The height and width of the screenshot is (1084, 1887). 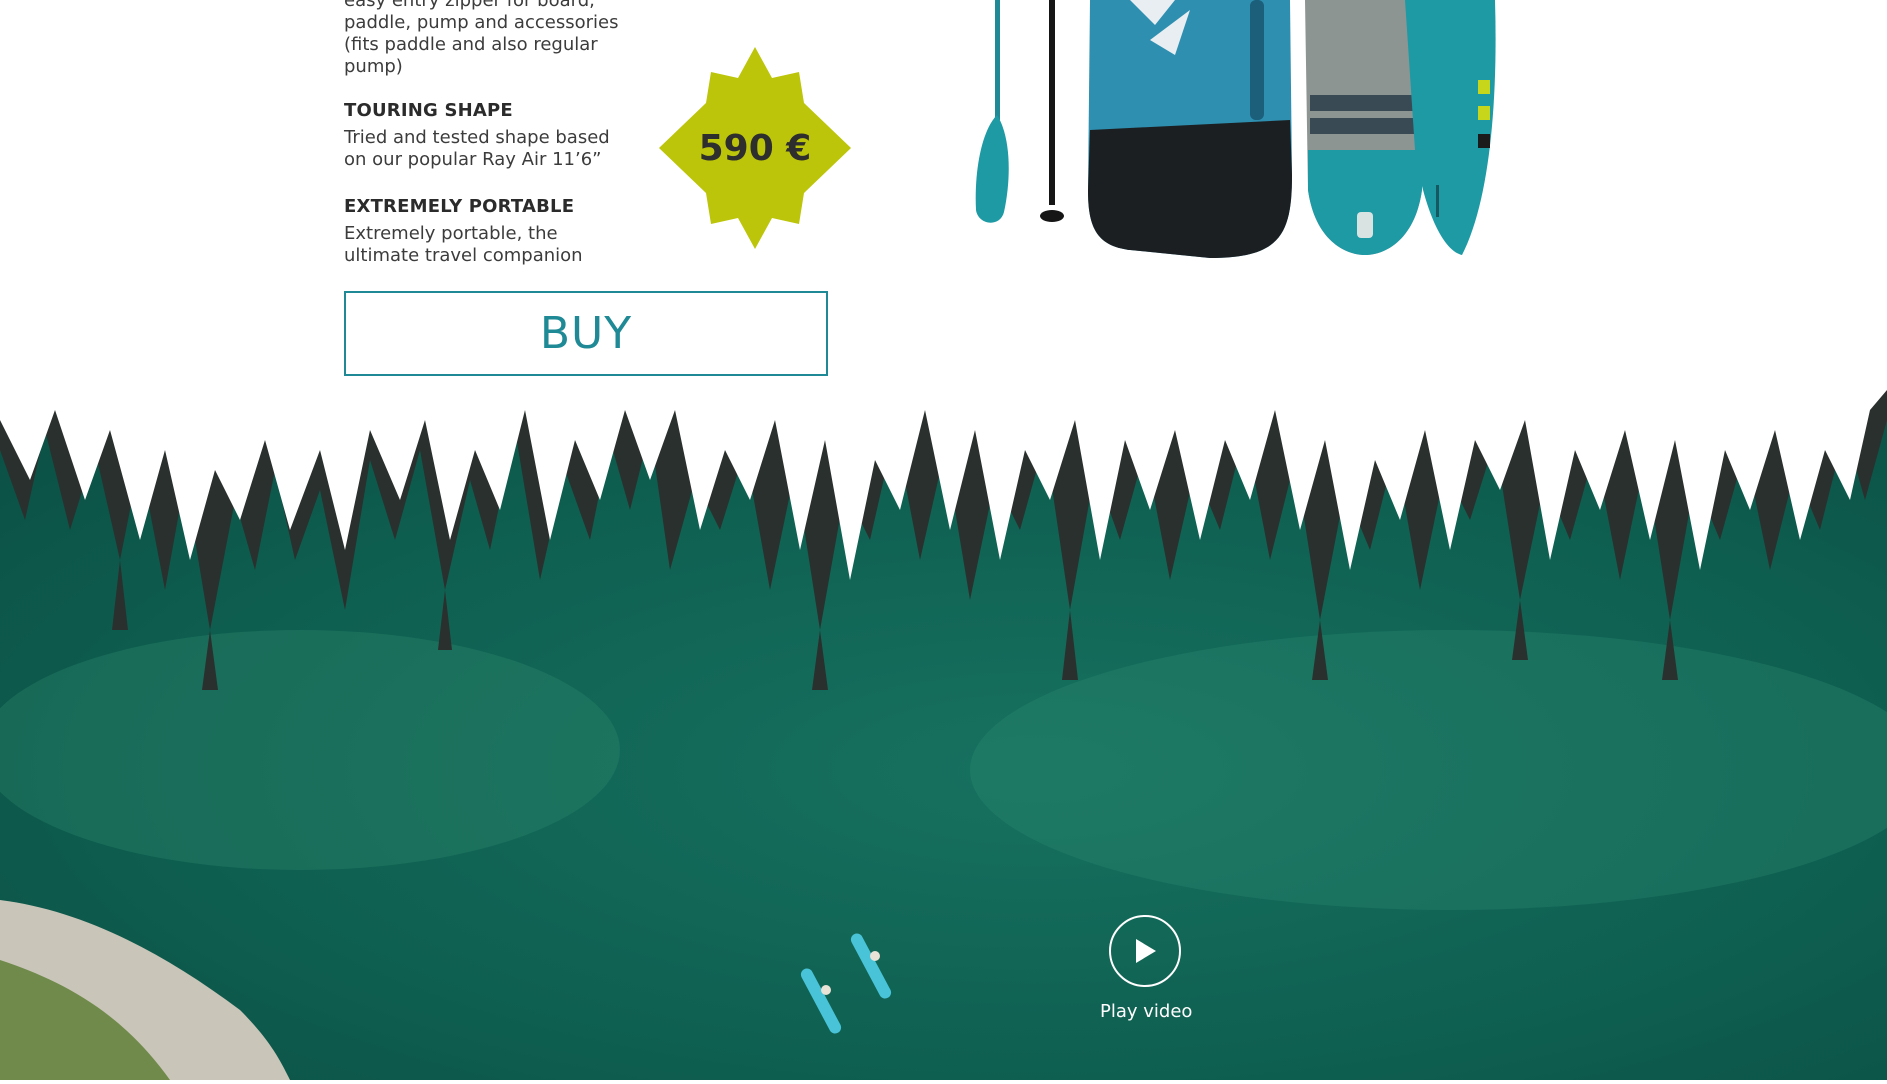 I want to click on play-icon, so click(x=1146, y=951).